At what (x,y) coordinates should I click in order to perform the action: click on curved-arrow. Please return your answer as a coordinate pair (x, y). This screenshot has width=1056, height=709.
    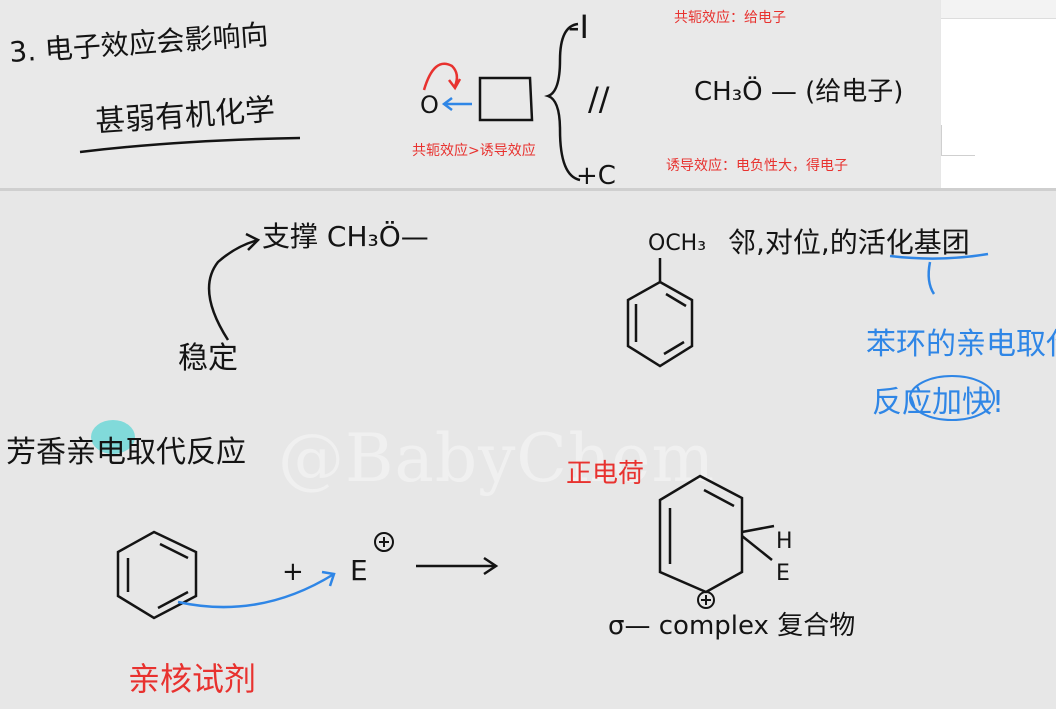
    Looking at the image, I should click on (233, 289).